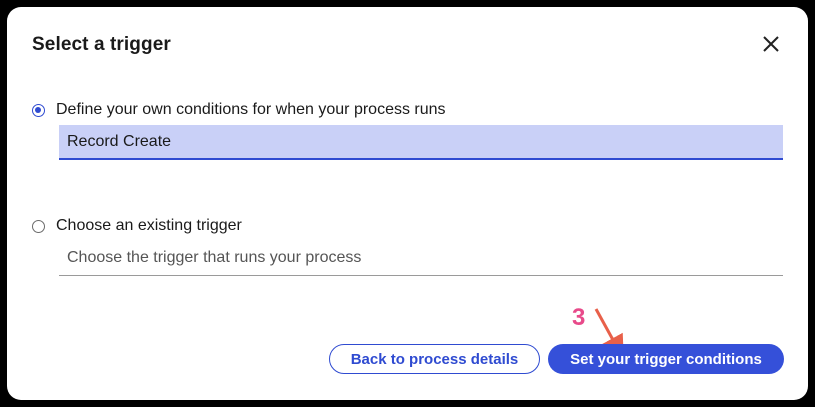 The width and height of the screenshot is (815, 407). What do you see at coordinates (38, 110) in the screenshot?
I see `radio-define-conditions` at bounding box center [38, 110].